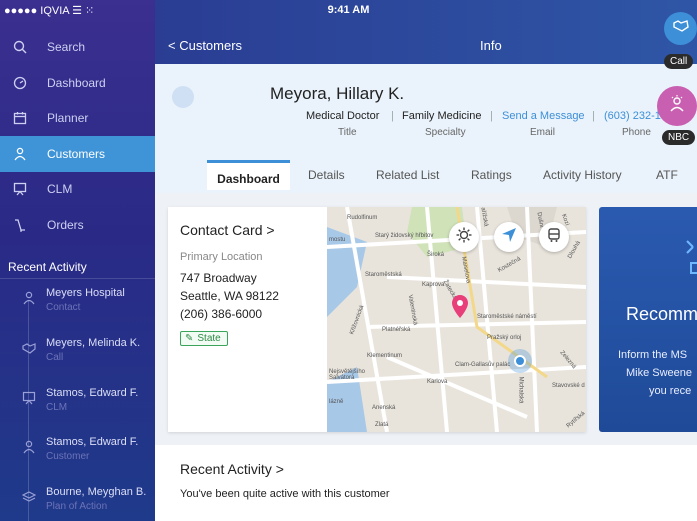  I want to click on recent-item-type: Customer, so click(68, 456).